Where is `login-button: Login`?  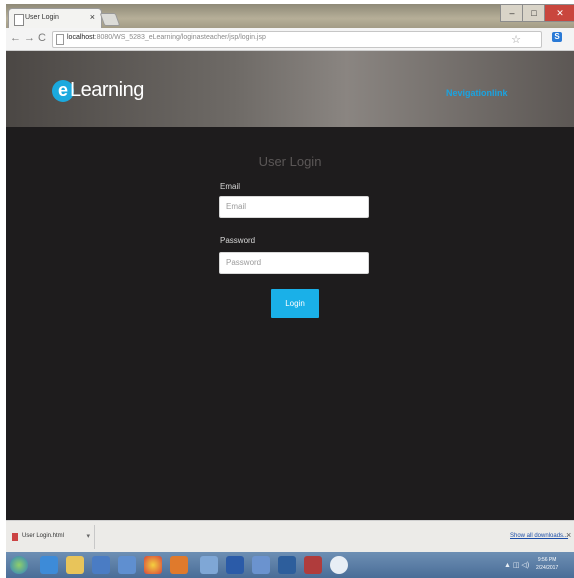
login-button: Login is located at coordinates (295, 303).